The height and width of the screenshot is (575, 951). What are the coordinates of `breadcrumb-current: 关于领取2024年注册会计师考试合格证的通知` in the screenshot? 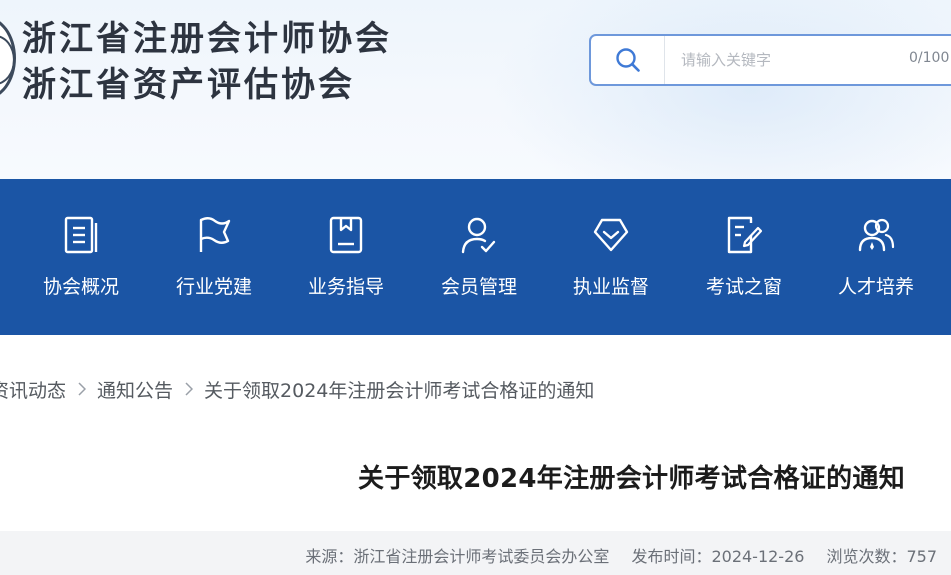 It's located at (399, 390).